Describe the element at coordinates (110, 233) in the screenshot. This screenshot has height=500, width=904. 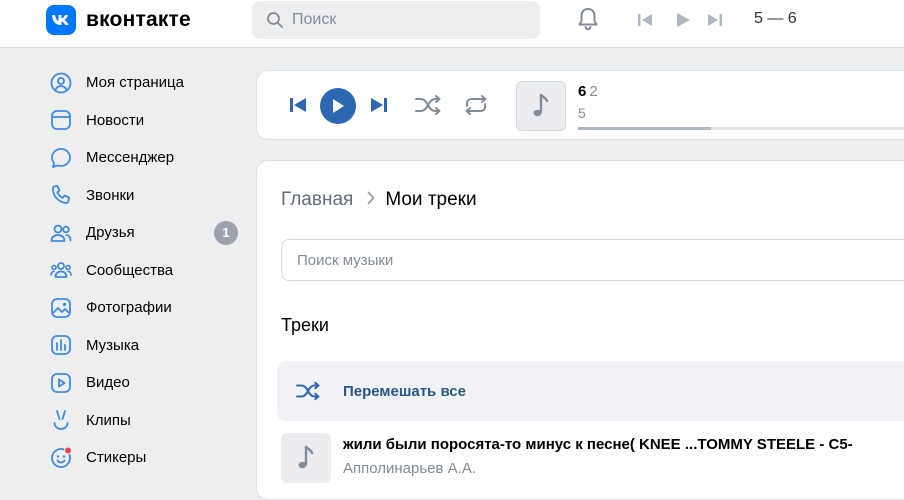
I see `sidebar-item-label: Друзья` at that location.